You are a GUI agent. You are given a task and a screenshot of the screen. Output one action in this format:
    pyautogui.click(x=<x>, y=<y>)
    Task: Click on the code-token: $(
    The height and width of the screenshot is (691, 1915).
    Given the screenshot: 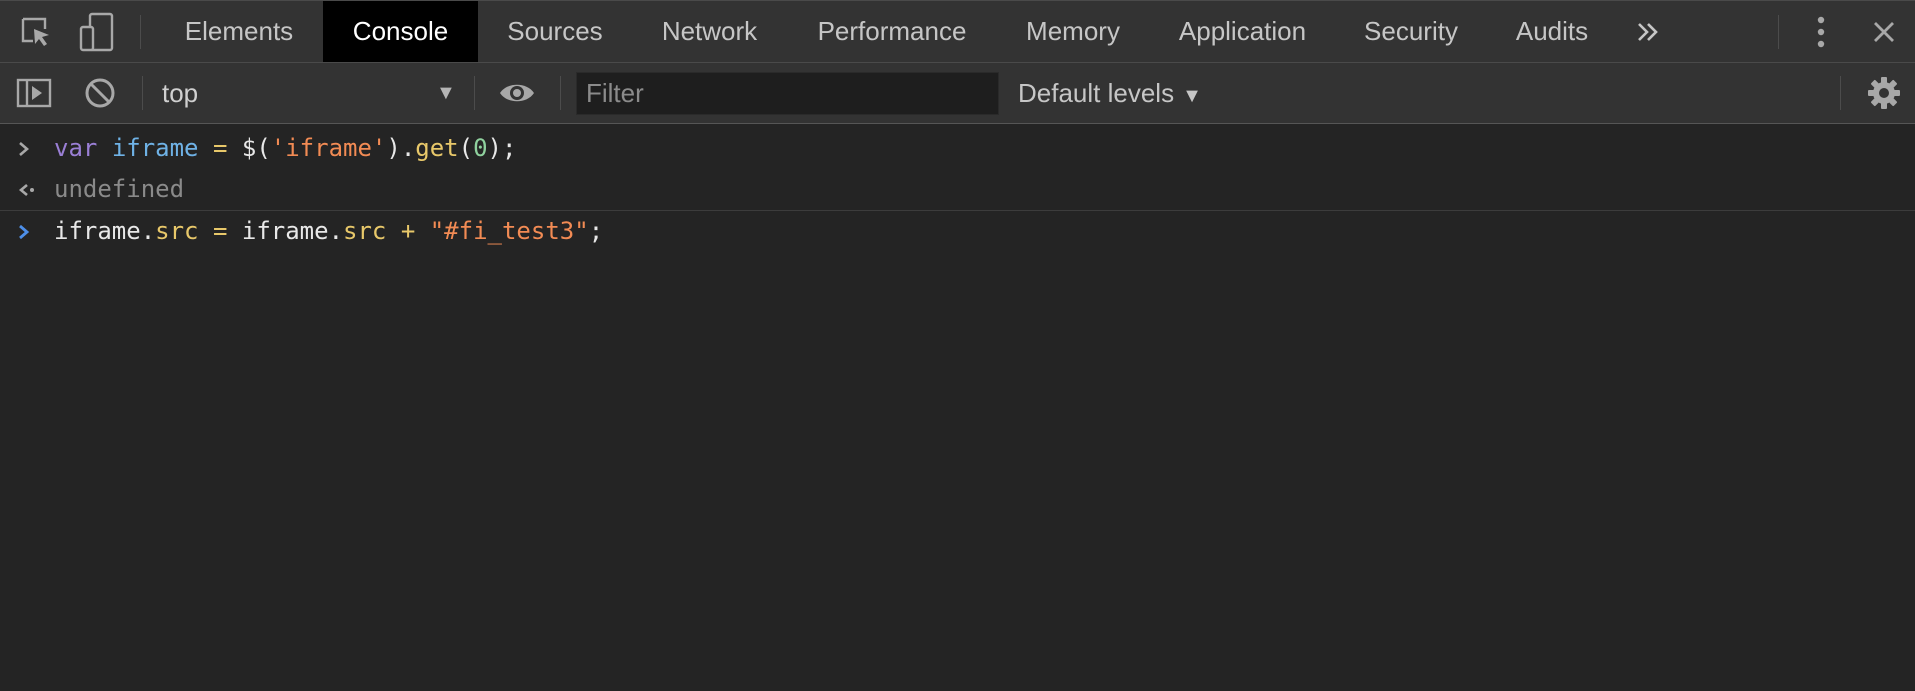 What is the action you would take?
    pyautogui.click(x=249, y=148)
    